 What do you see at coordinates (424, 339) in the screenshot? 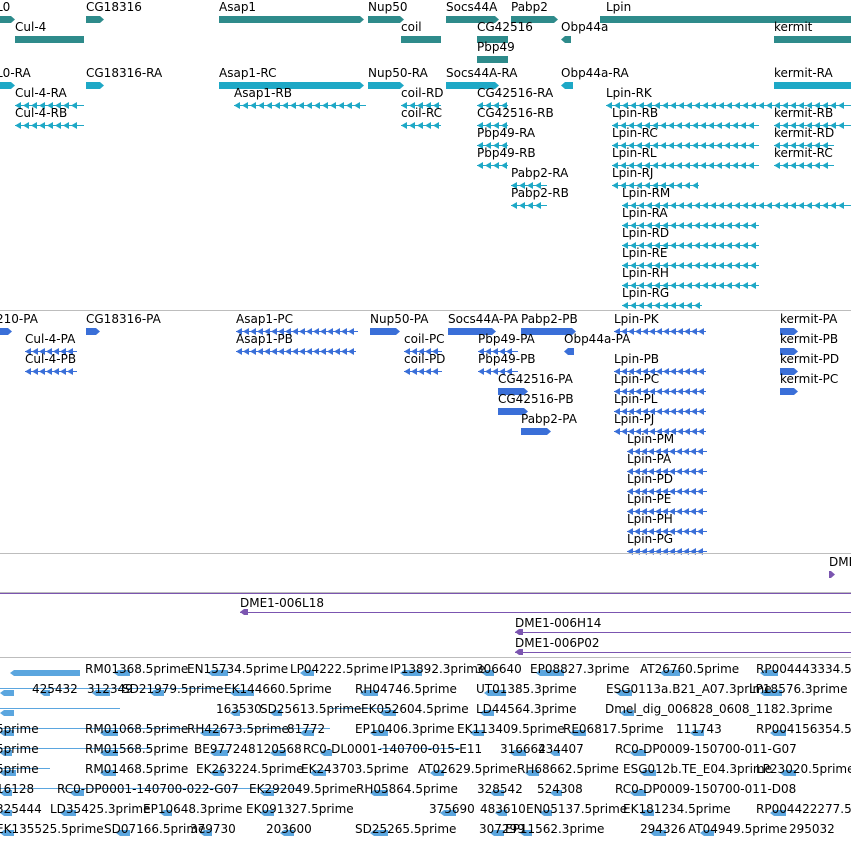
I see `proteins-label-coil-pc: coil-PC` at bounding box center [424, 339].